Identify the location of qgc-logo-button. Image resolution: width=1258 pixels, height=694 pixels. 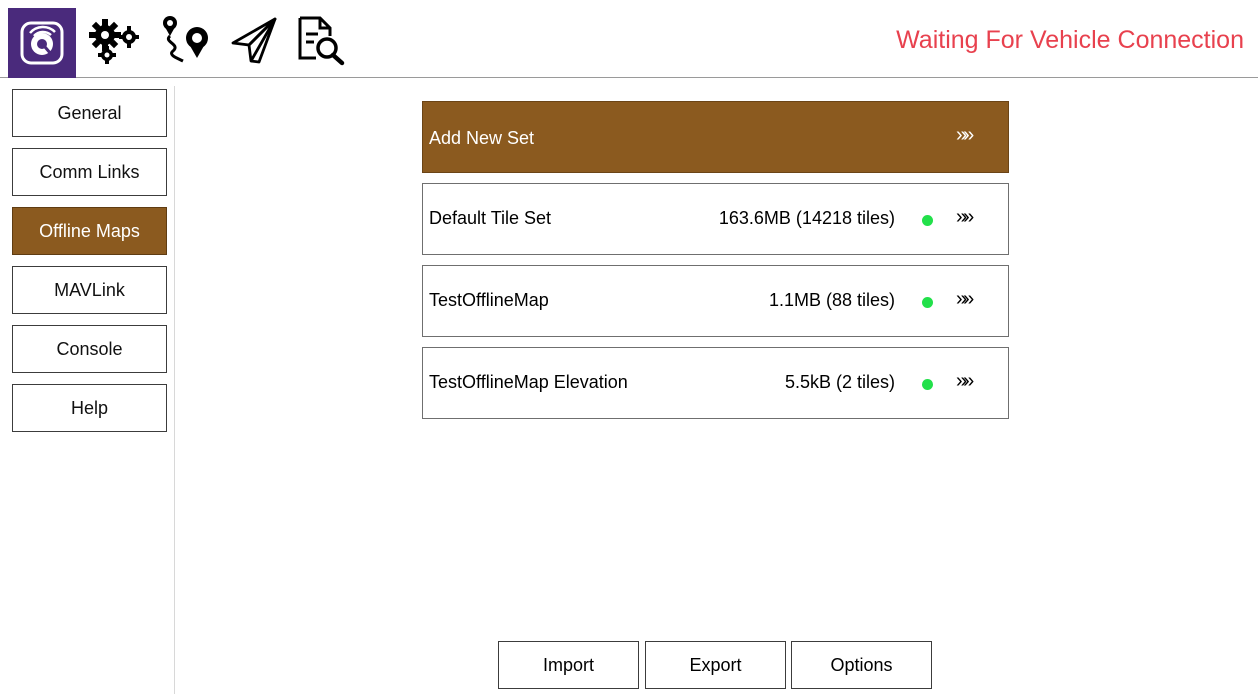
(42, 43).